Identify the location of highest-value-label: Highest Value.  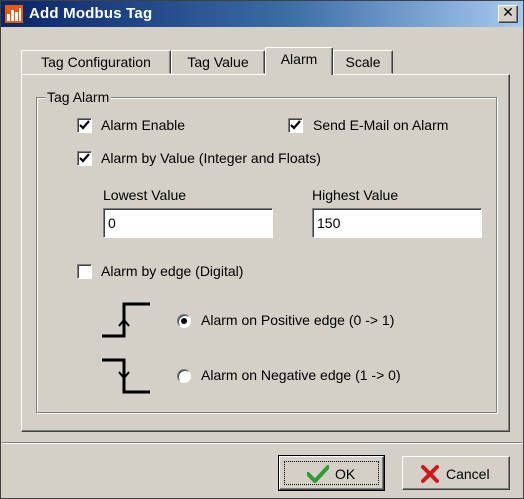
(355, 195).